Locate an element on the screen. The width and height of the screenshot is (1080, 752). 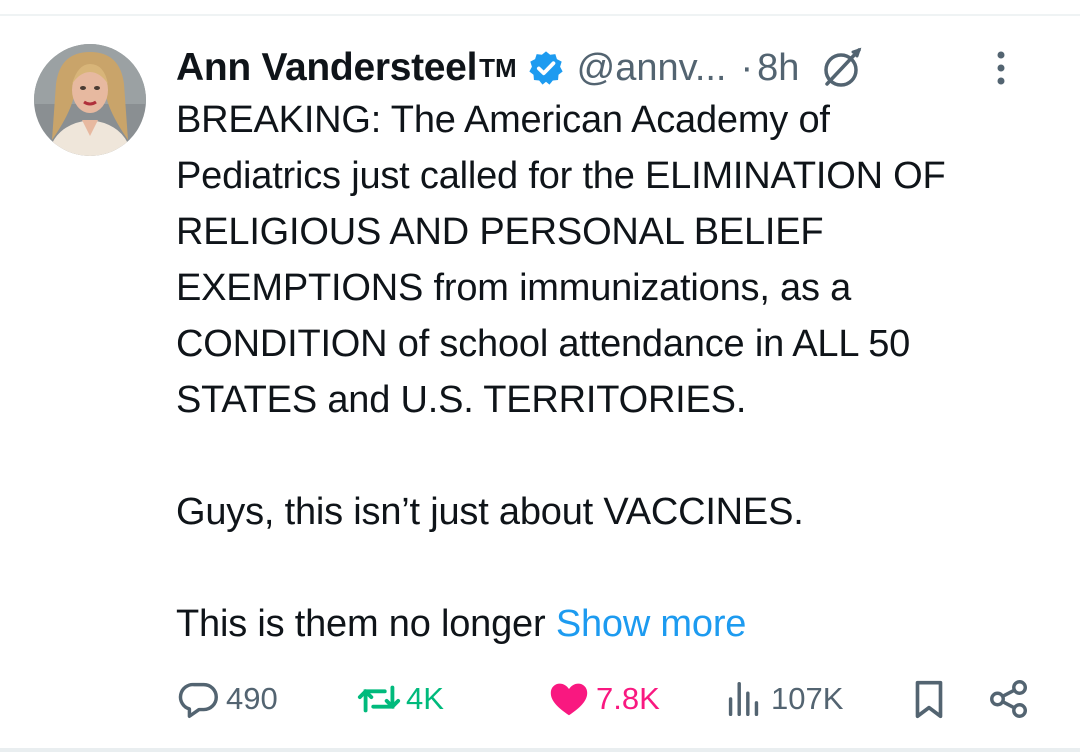
tweet-header: Ann Vandersteel TM @annv... · 8h is located at coordinates (613, 68).